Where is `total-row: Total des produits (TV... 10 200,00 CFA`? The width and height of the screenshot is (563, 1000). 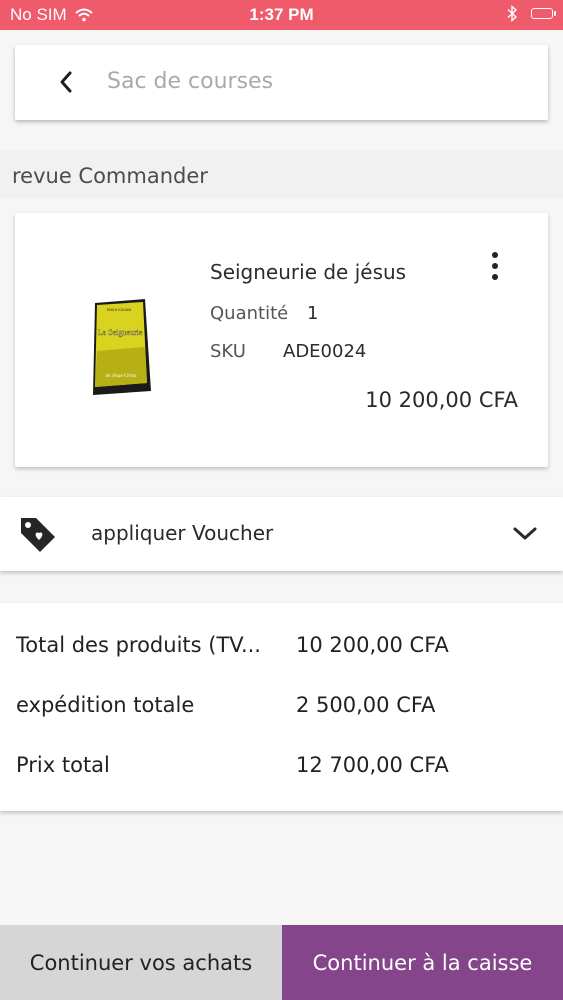
total-row: Total des produits (TV... 10 200,00 CFA is located at coordinates (281, 653).